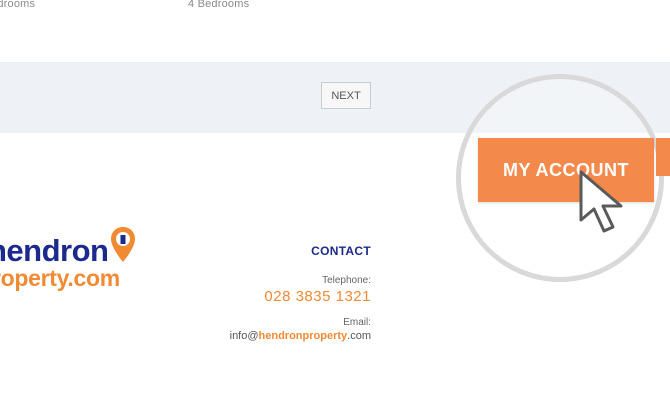 This screenshot has height=400, width=670. I want to click on listing-bedrooms-right: 4 Bedrooms, so click(219, 5).